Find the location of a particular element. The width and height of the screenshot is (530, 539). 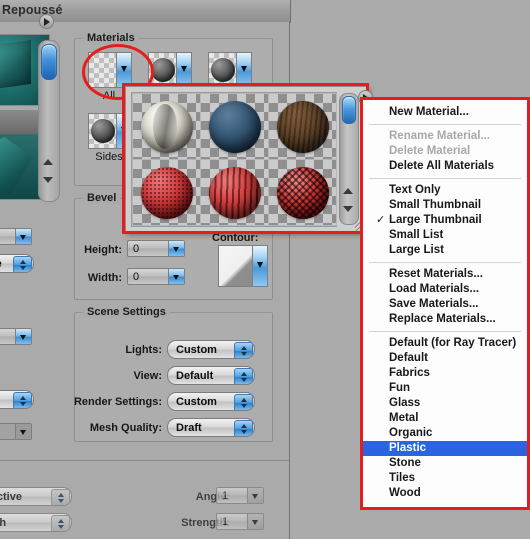

menu-item-fabrics: Fabrics is located at coordinates (445, 373).